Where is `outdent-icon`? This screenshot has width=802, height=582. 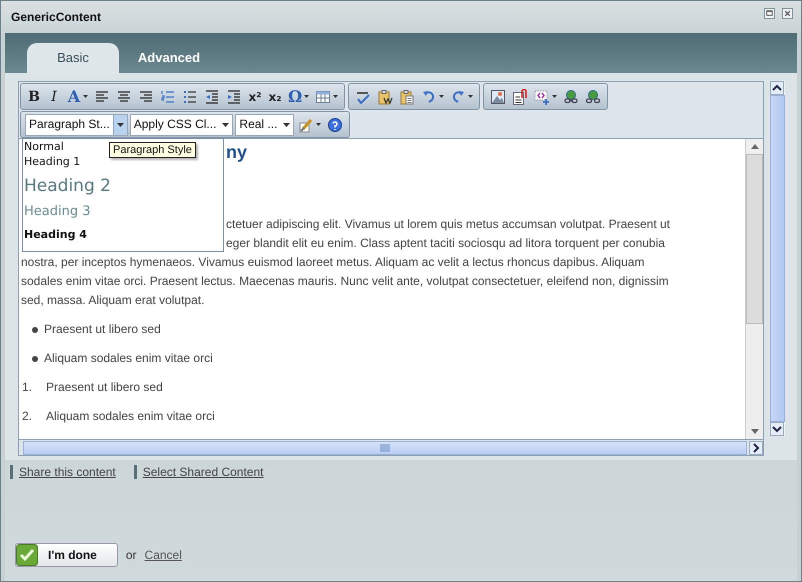 outdent-icon is located at coordinates (212, 96).